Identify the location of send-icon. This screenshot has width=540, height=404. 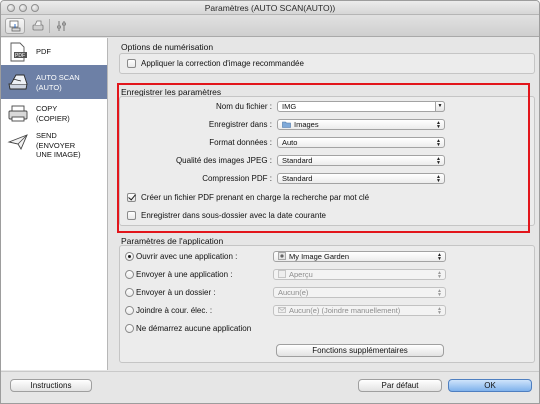
(18, 142).